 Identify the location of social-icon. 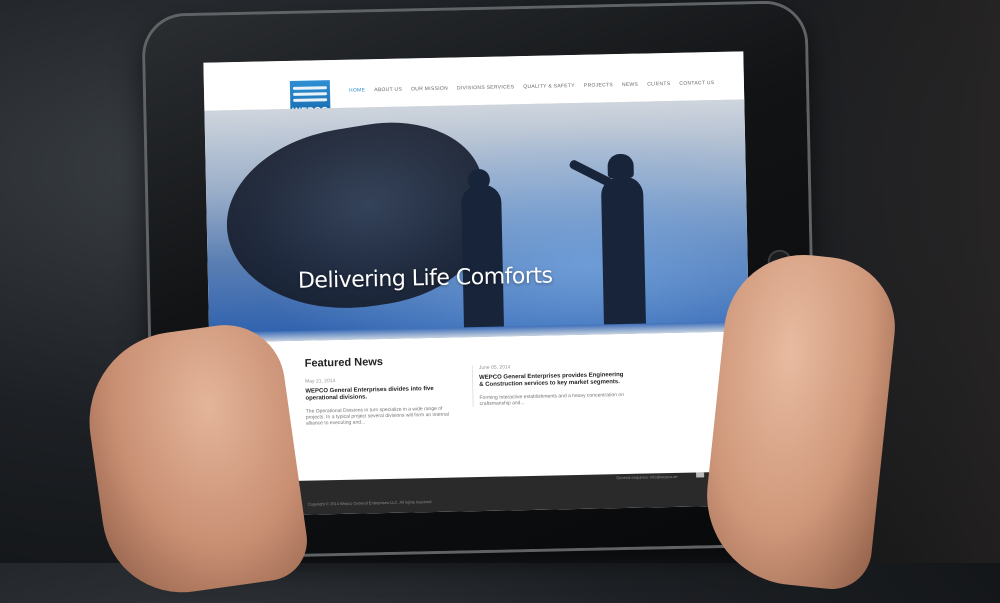
(700, 475).